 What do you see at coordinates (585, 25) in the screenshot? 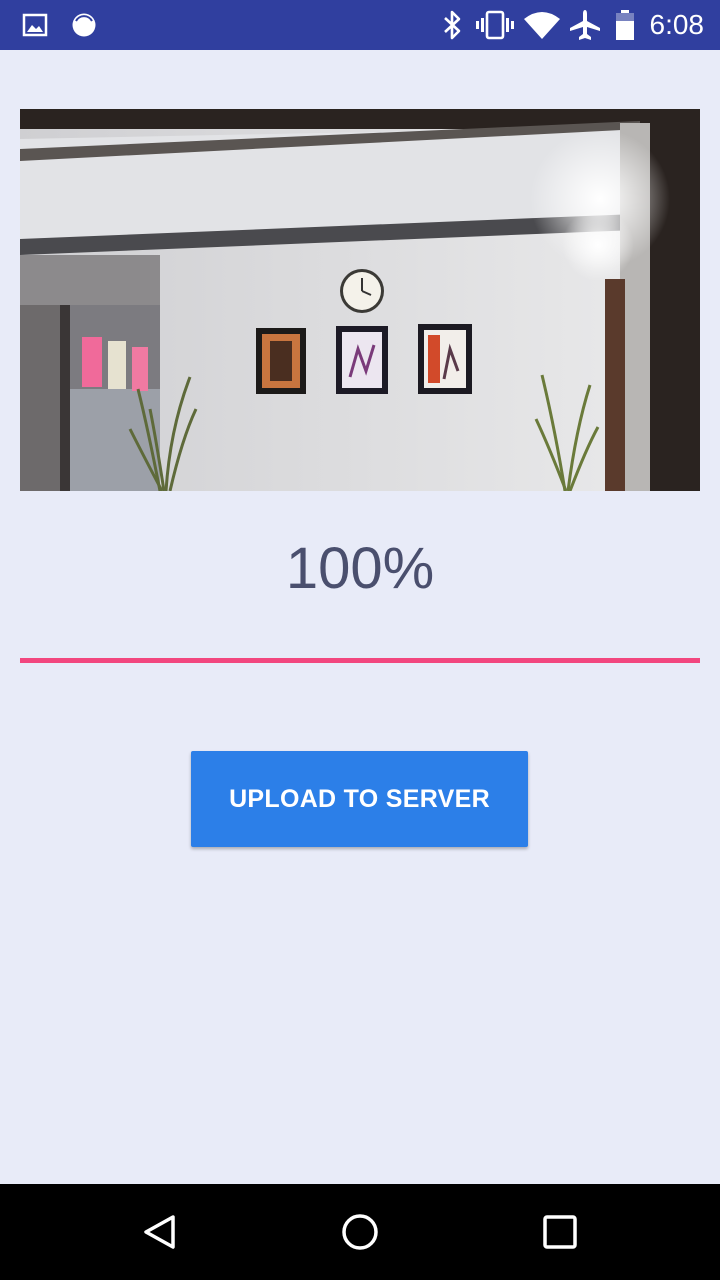
I see `airplane-mode-icon` at bounding box center [585, 25].